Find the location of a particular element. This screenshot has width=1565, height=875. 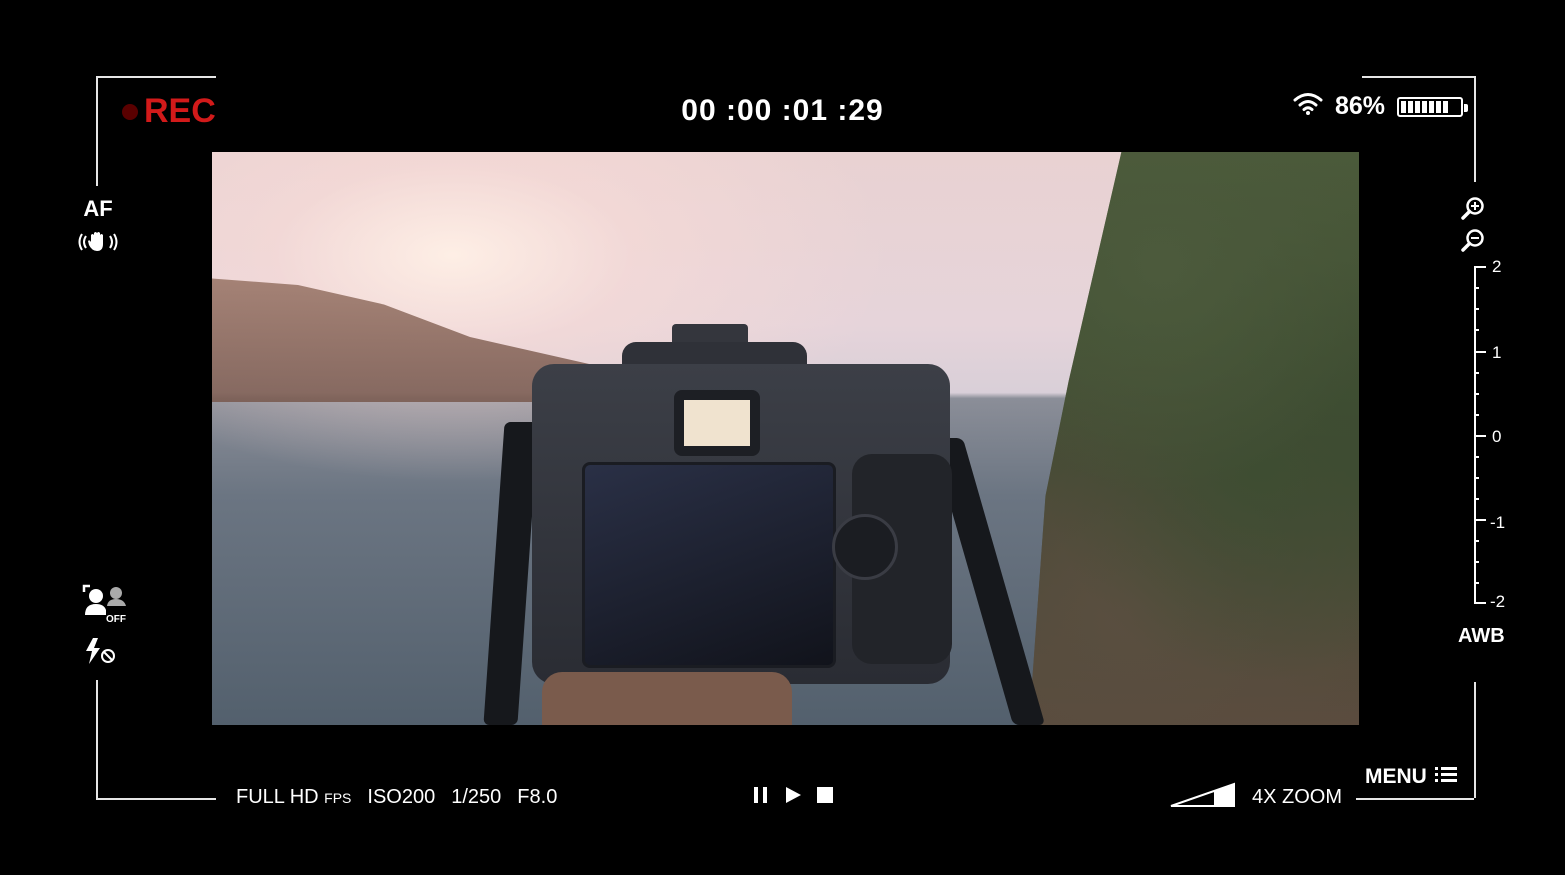

play-icon is located at coordinates (793, 797).